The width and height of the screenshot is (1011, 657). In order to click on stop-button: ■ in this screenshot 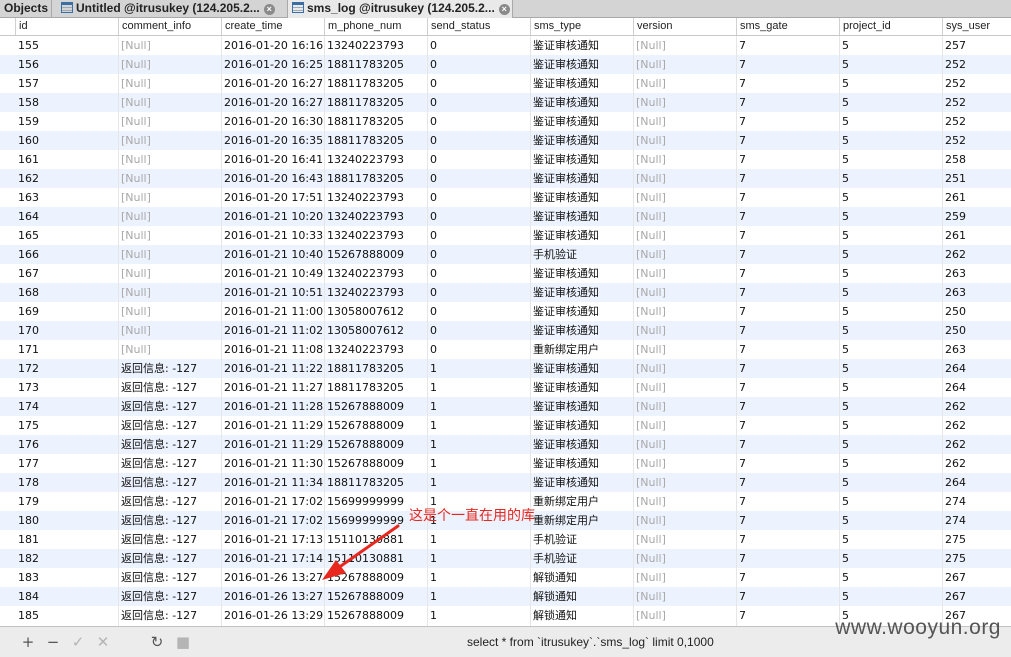, I will do `click(183, 642)`.